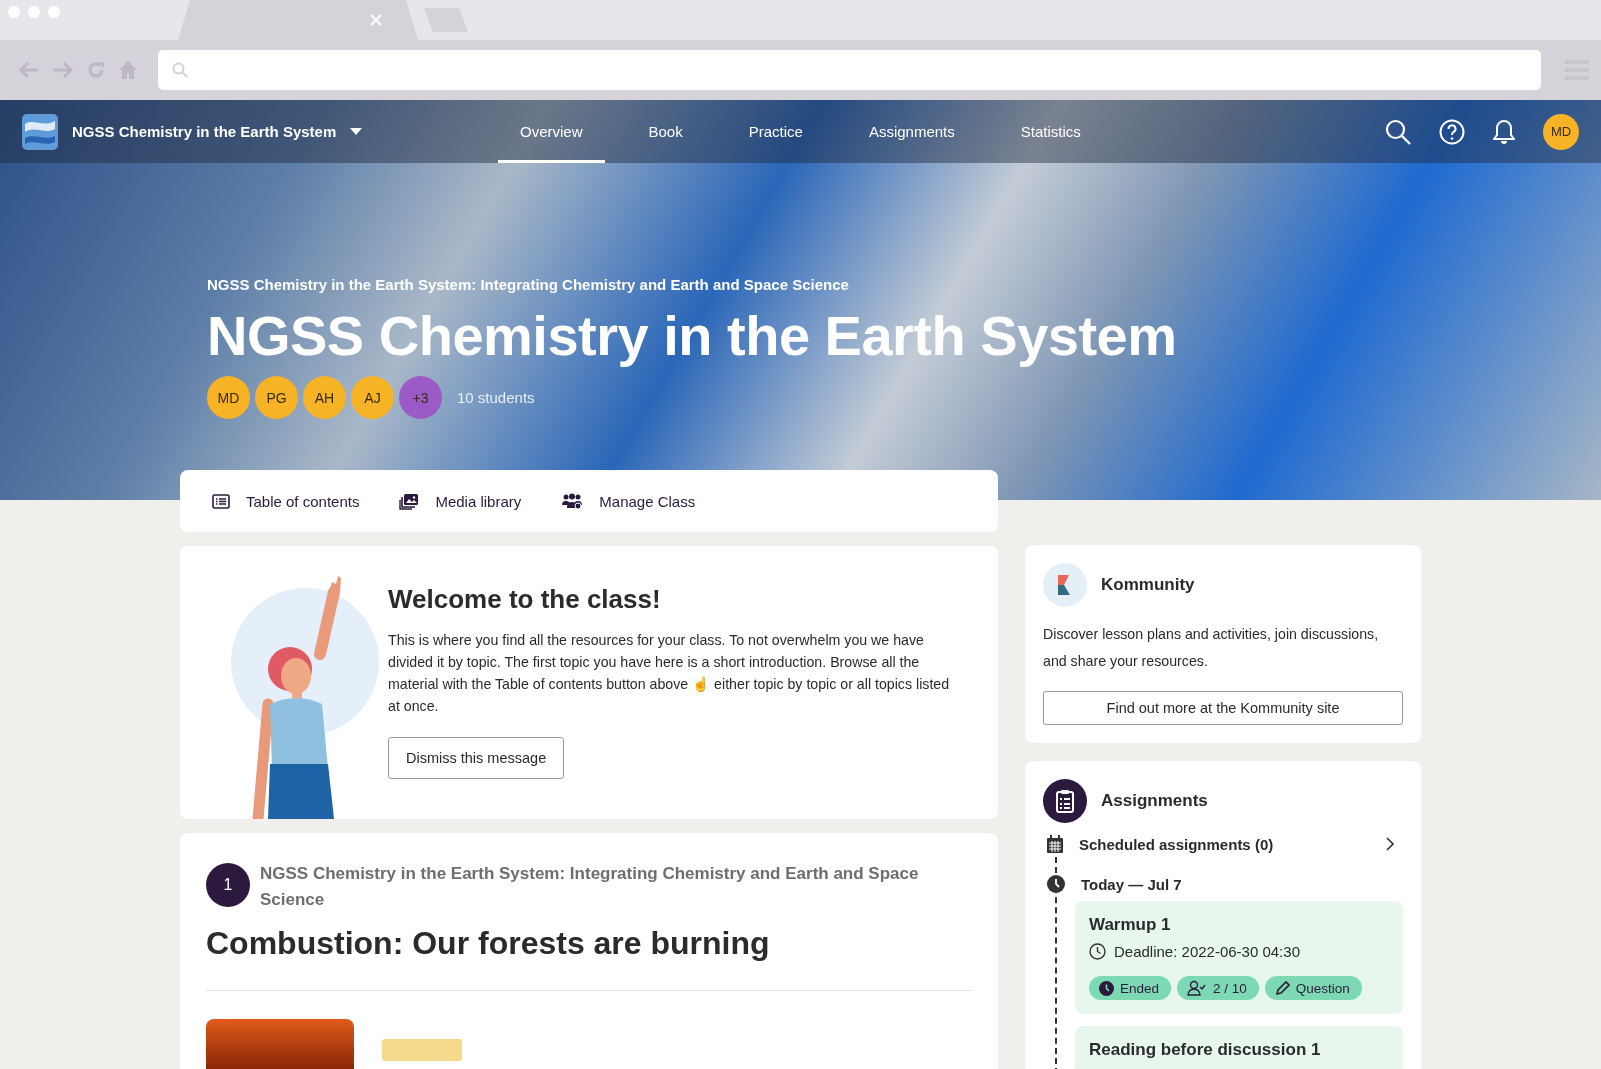  What do you see at coordinates (1223, 708) in the screenshot?
I see `kommunity-site-button: Find out more at the Kommunity site` at bounding box center [1223, 708].